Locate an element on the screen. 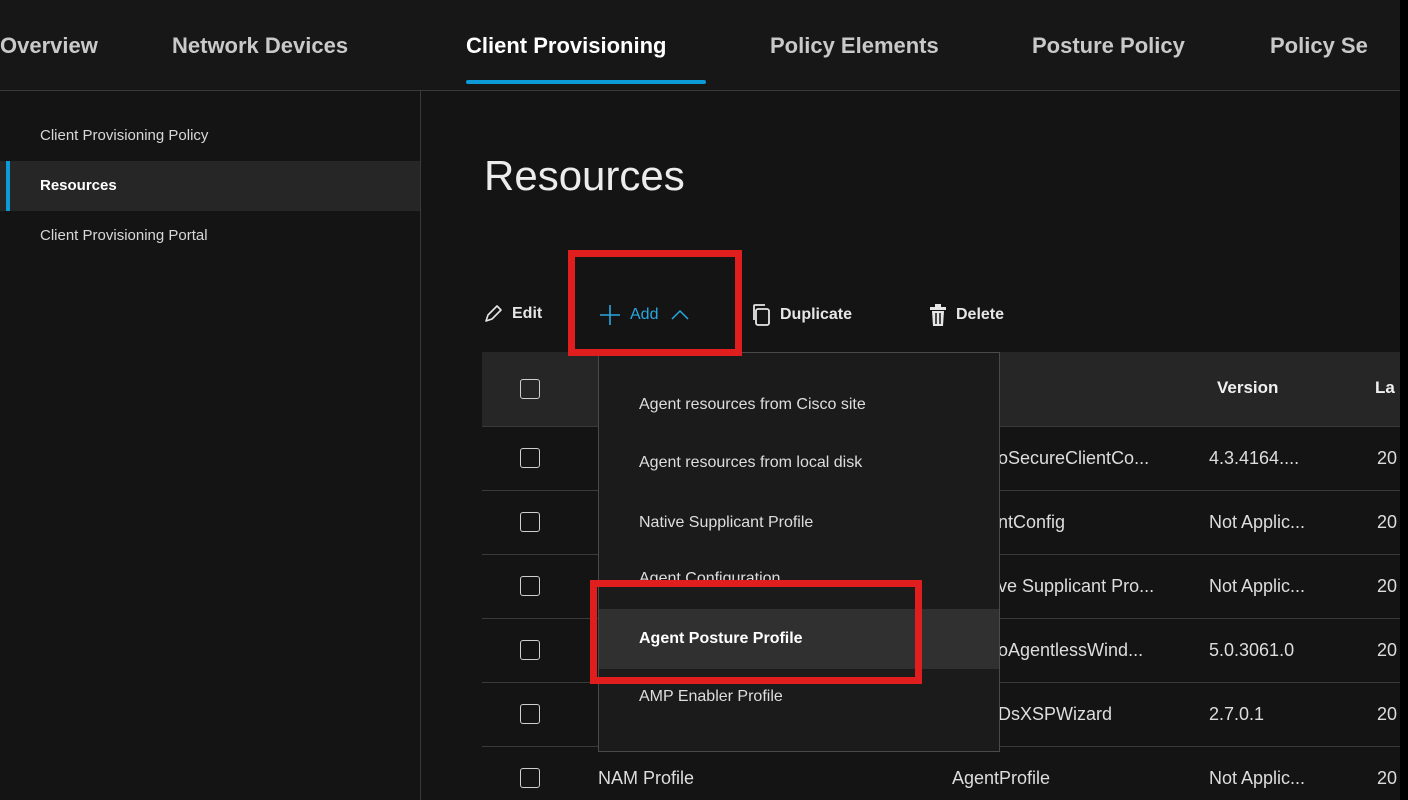 This screenshot has width=1408, height=800. tab-client-provisioning: Client Provisioning is located at coordinates (566, 46).